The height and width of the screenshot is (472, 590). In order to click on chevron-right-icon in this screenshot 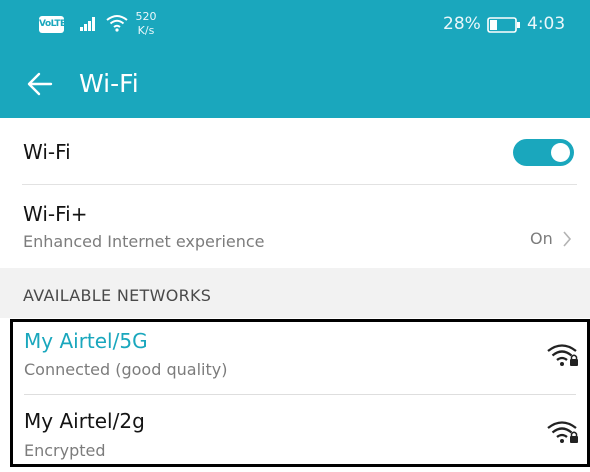, I will do `click(567, 239)`.